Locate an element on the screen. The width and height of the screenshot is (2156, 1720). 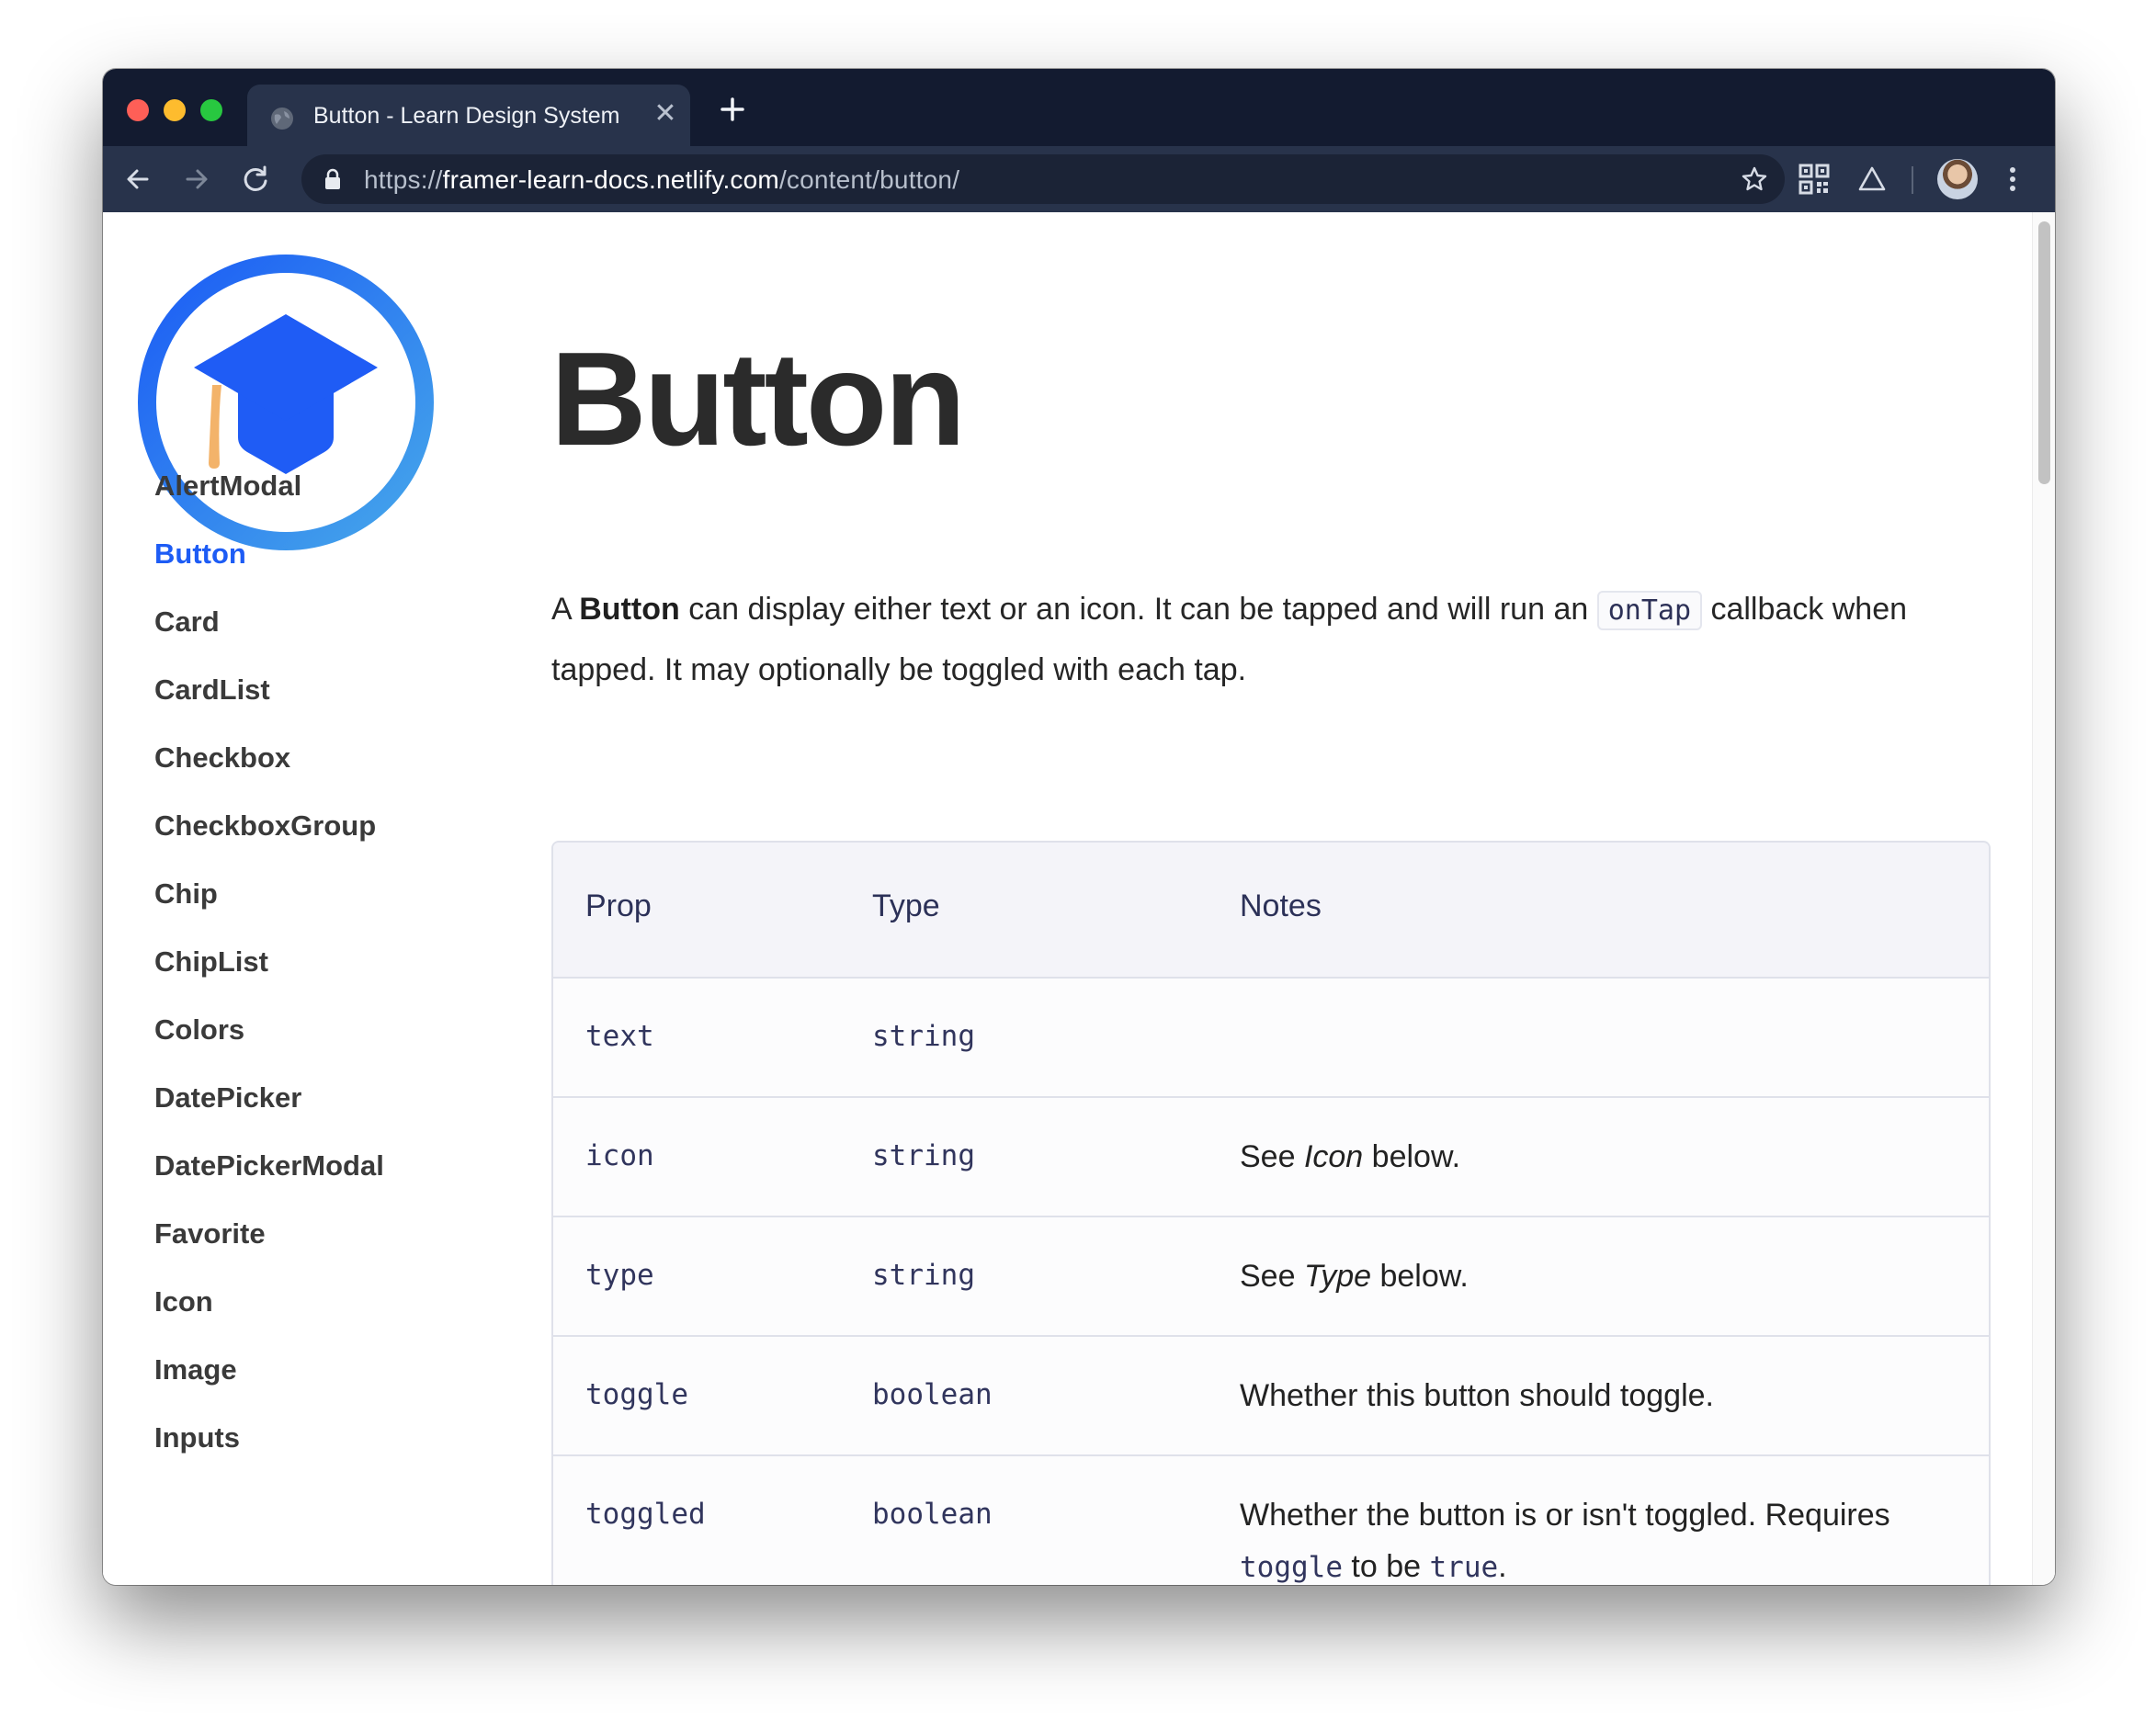
scrollbar-thumb is located at coordinates (2044, 352).